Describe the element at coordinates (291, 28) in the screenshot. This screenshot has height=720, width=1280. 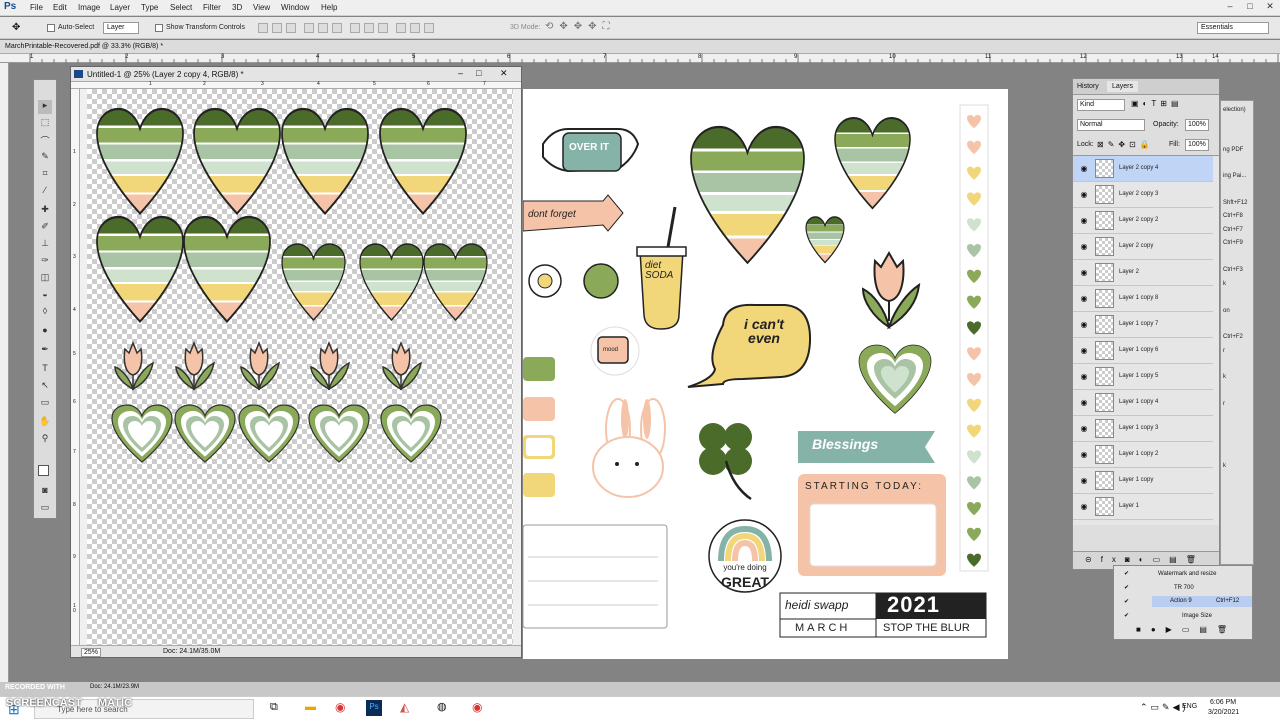
I see `align-bottom-icon` at that location.